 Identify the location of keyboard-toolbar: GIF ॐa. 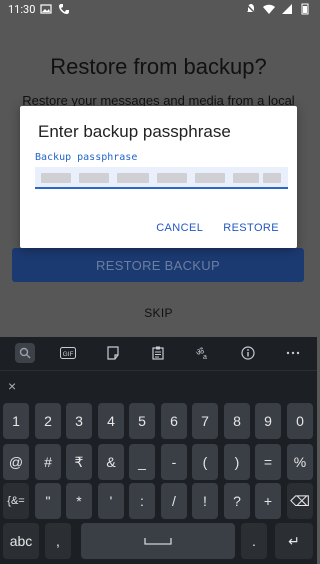
(158, 353).